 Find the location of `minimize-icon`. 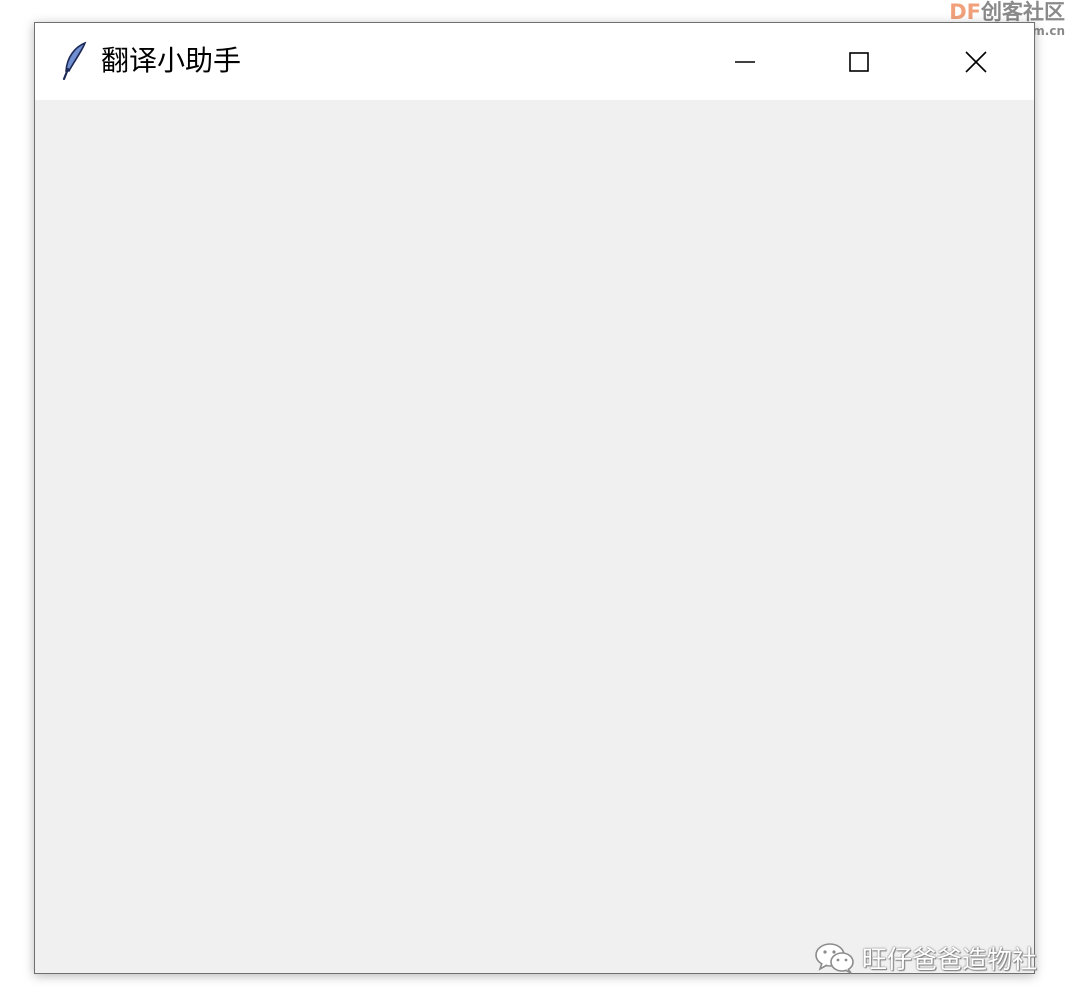

minimize-icon is located at coordinates (745, 61).